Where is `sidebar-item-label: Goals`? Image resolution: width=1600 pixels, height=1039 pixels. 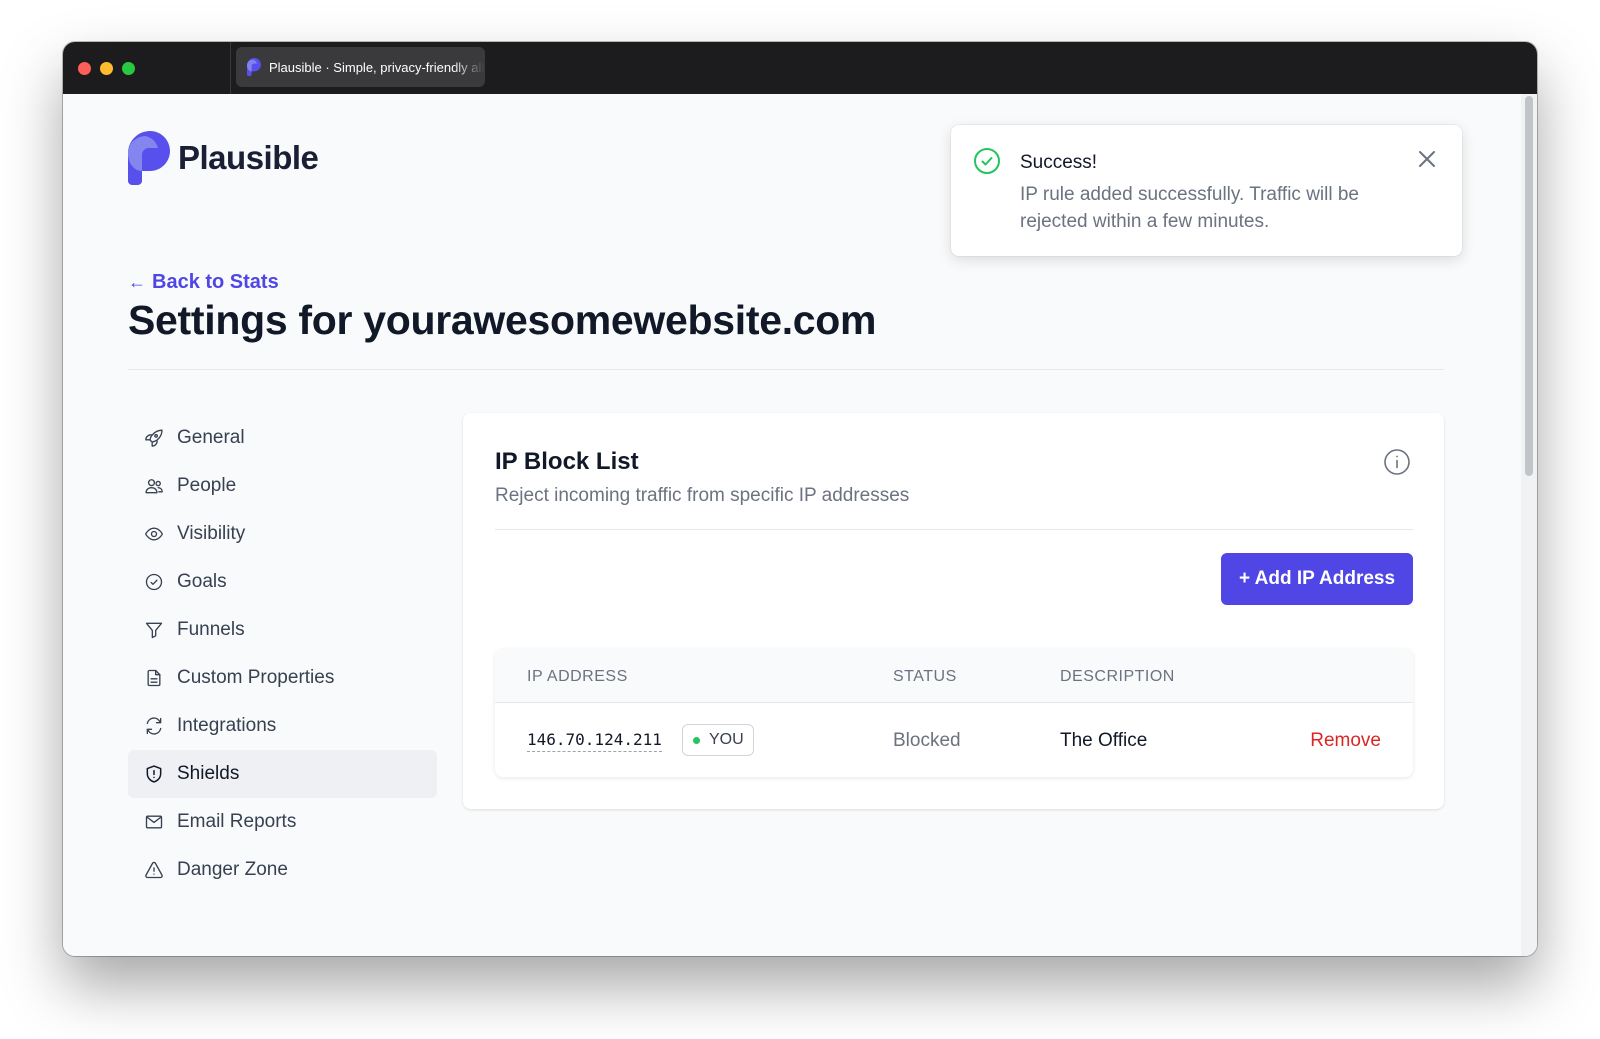 sidebar-item-label: Goals is located at coordinates (202, 581).